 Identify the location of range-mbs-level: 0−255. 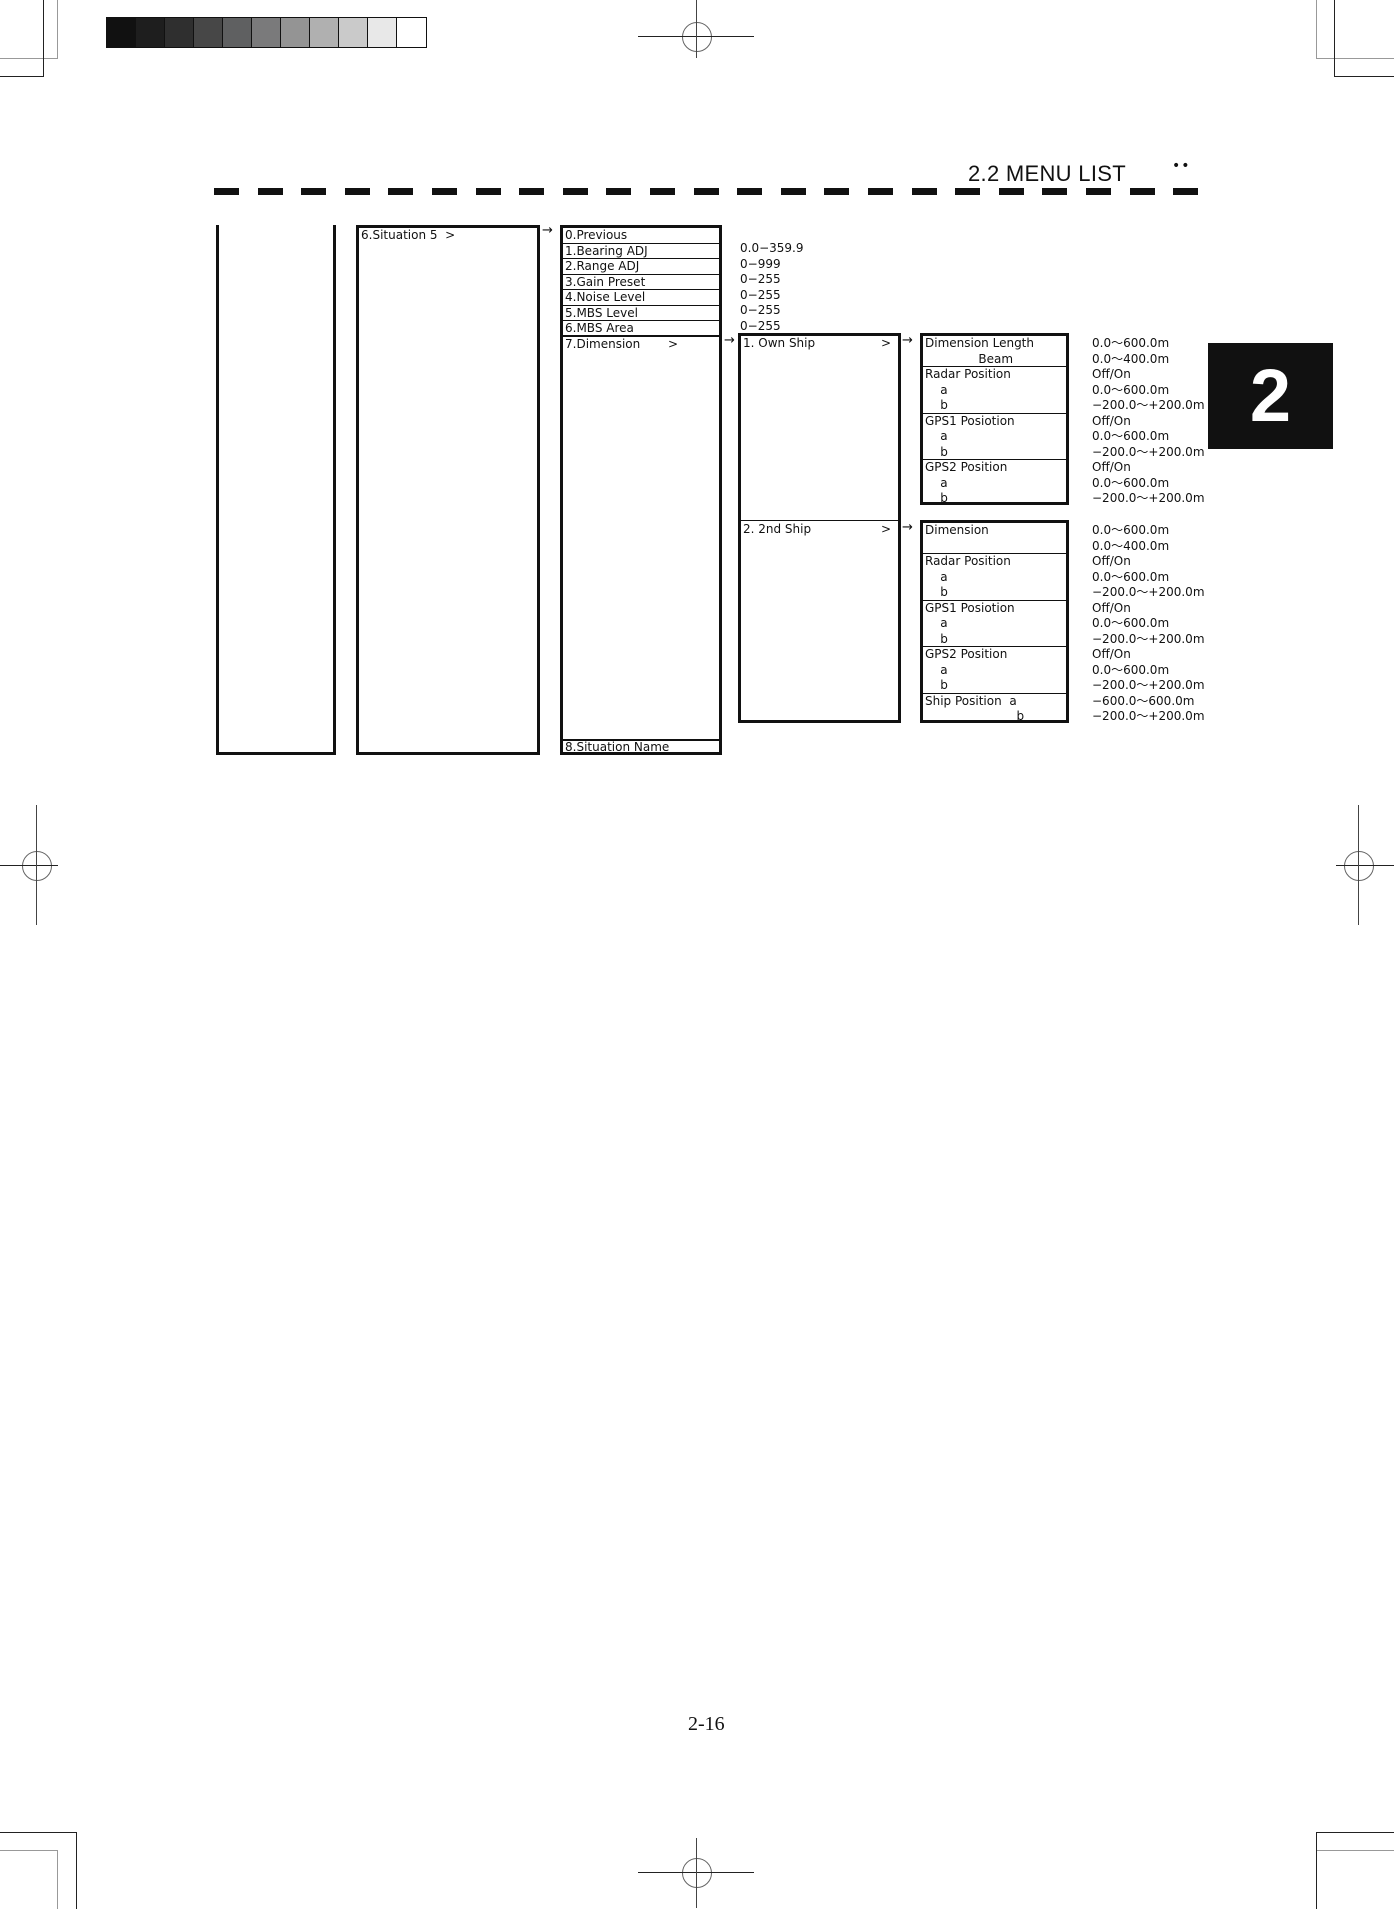
(760, 310).